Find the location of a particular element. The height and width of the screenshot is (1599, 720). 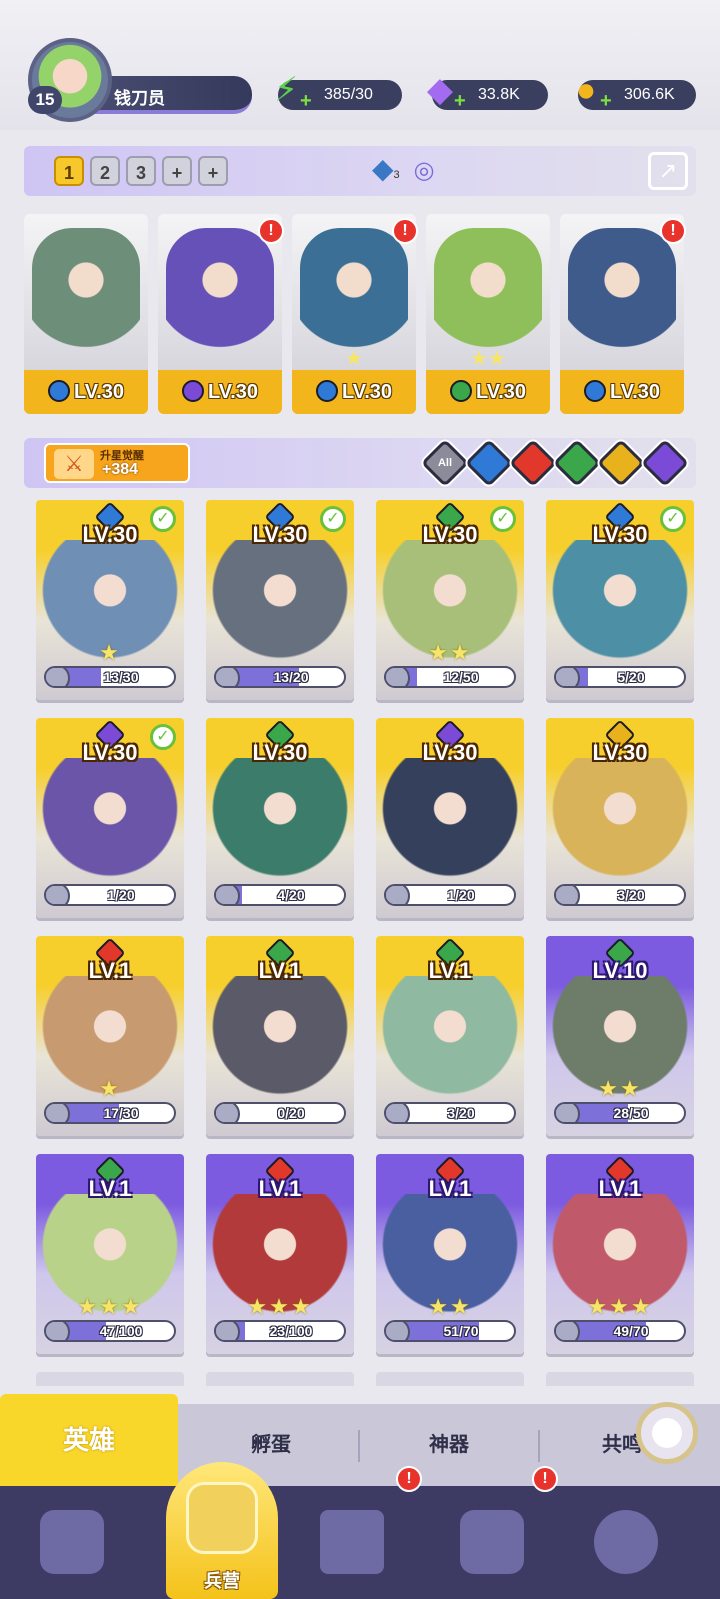

hero-card: LV.30 4/20 is located at coordinates (280, 818).